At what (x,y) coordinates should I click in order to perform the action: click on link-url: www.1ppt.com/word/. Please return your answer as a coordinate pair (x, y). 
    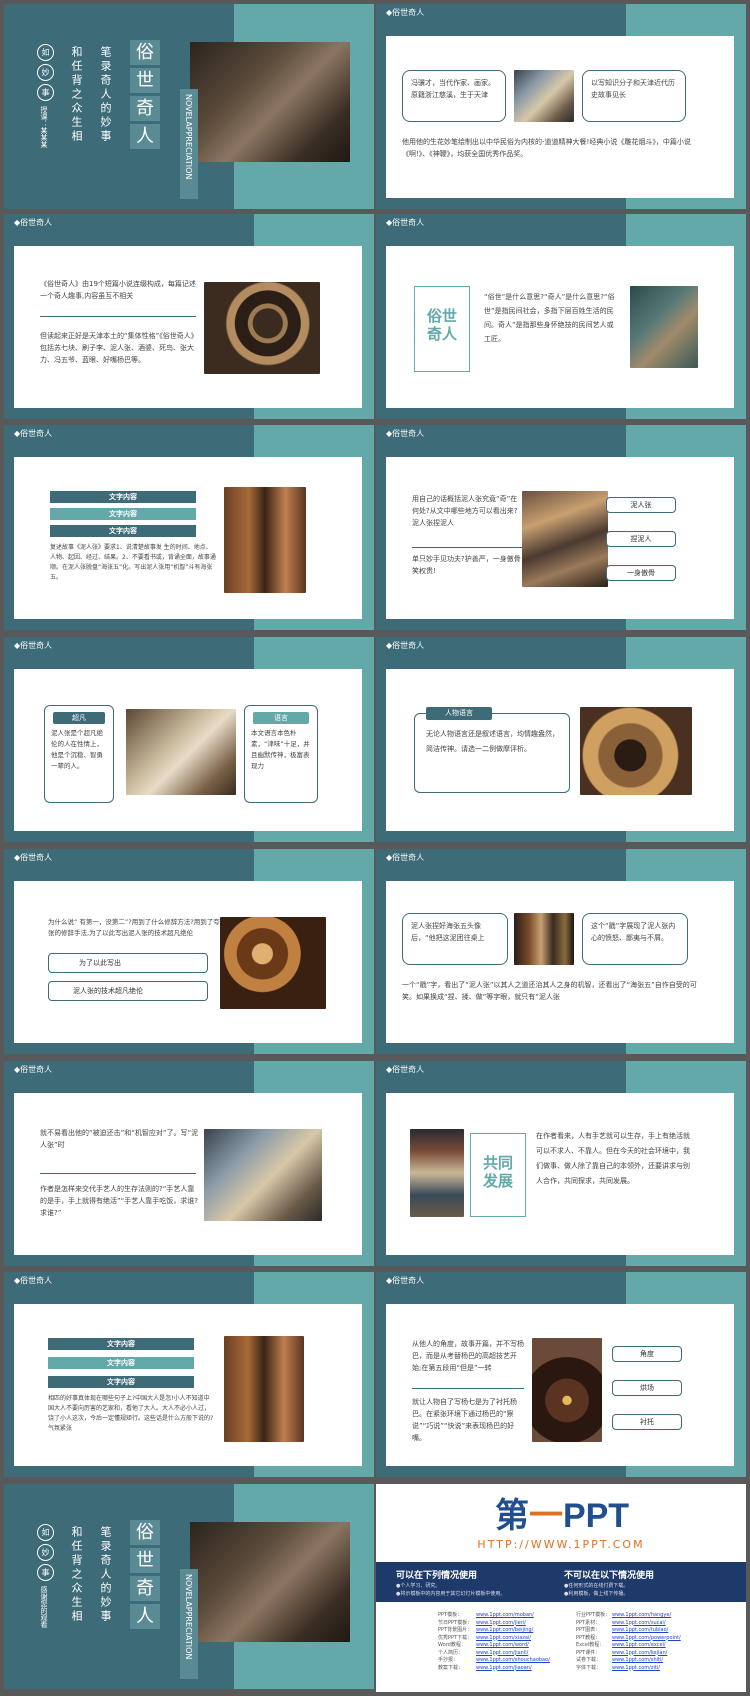
    Looking at the image, I should click on (502, 1645).